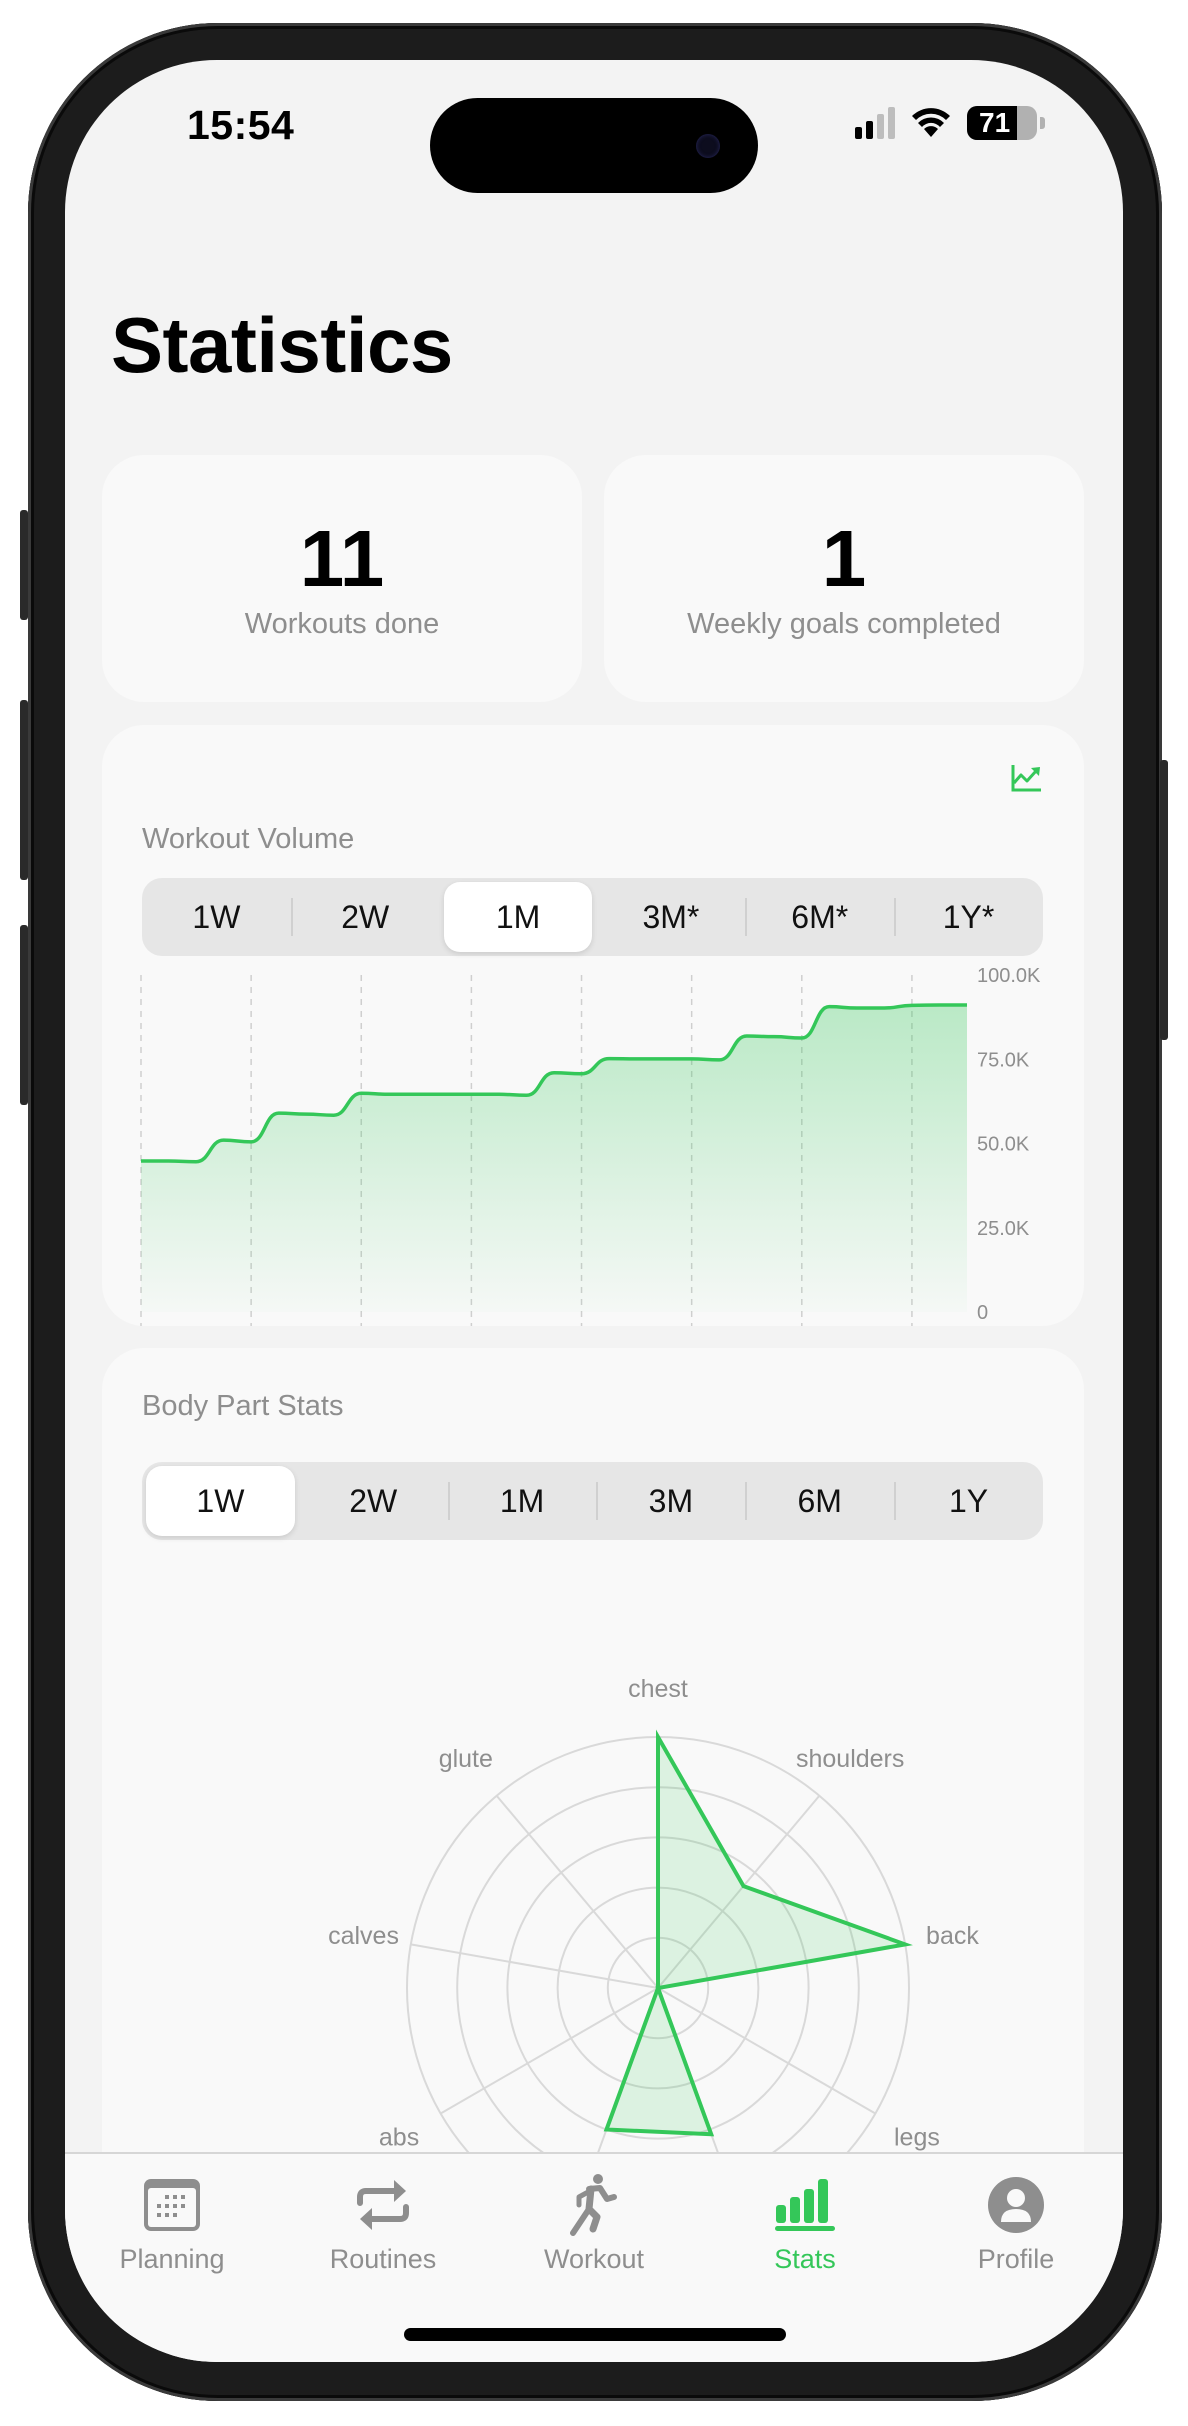 The height and width of the screenshot is (2426, 1188). Describe the element at coordinates (383, 2259) in the screenshot. I see `tab-routines-label: Routines` at that location.